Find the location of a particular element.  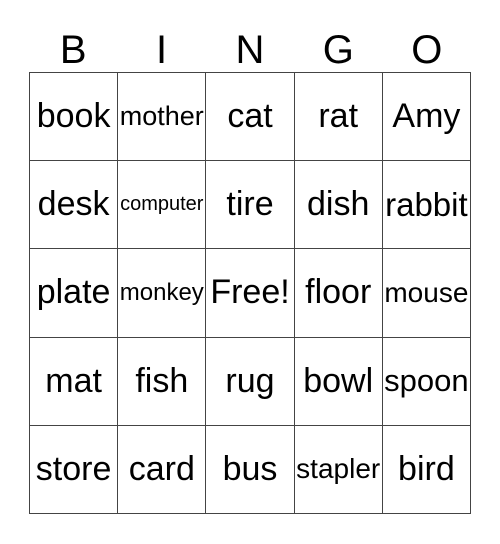

bingo-cell: mat is located at coordinates (74, 381).